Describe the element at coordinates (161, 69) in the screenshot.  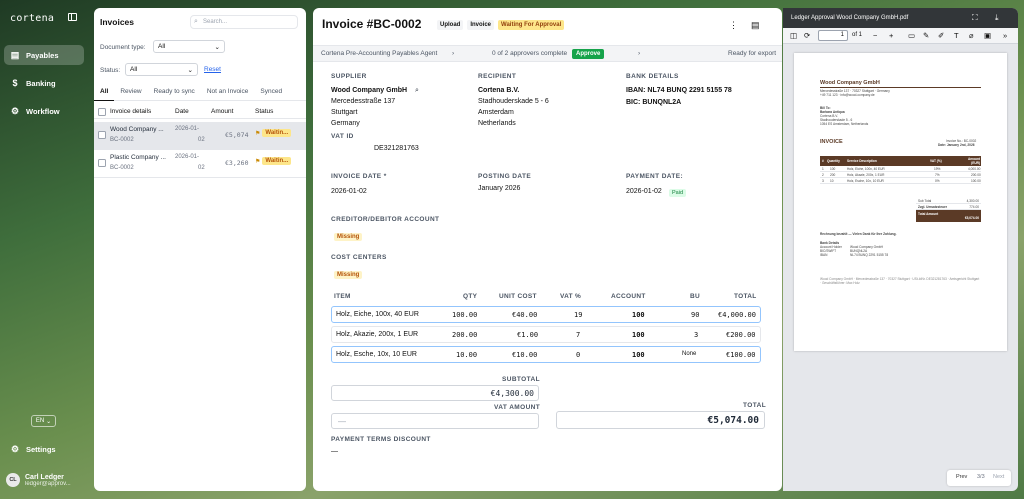
I see `status-select: All ⌄` at that location.